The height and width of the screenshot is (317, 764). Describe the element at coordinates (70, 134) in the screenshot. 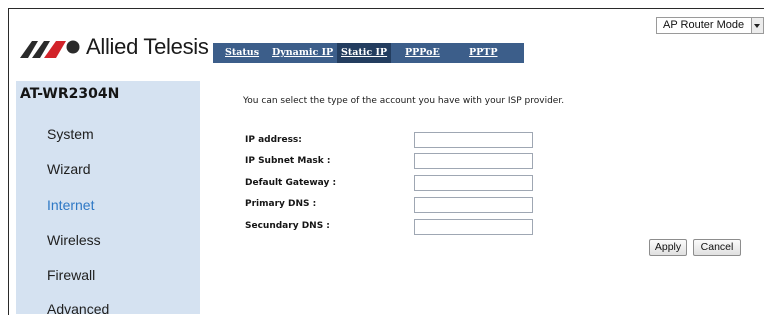

I see `sidebar-item-system: System` at that location.